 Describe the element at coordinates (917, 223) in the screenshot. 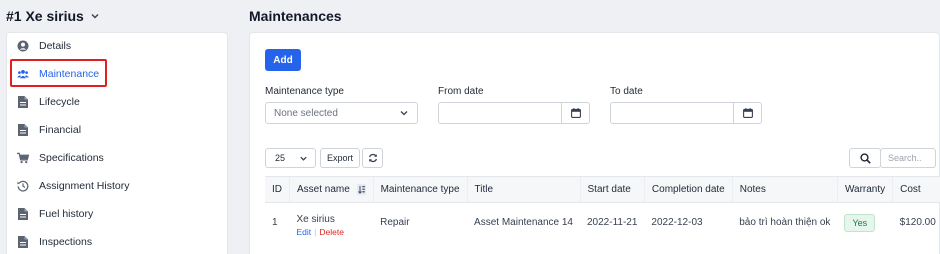

I see `cell-cost: $120.00` at that location.